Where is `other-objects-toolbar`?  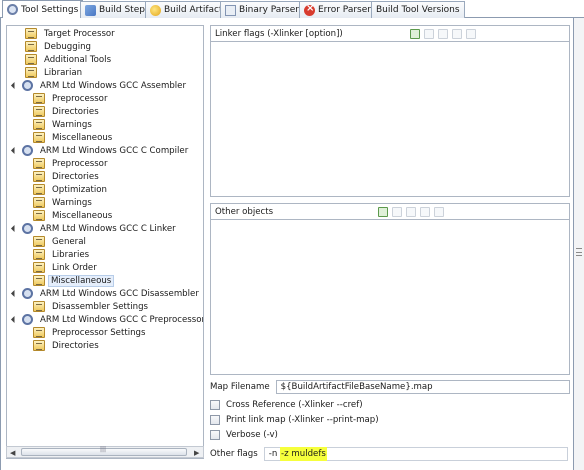 other-objects-toolbar is located at coordinates (411, 212).